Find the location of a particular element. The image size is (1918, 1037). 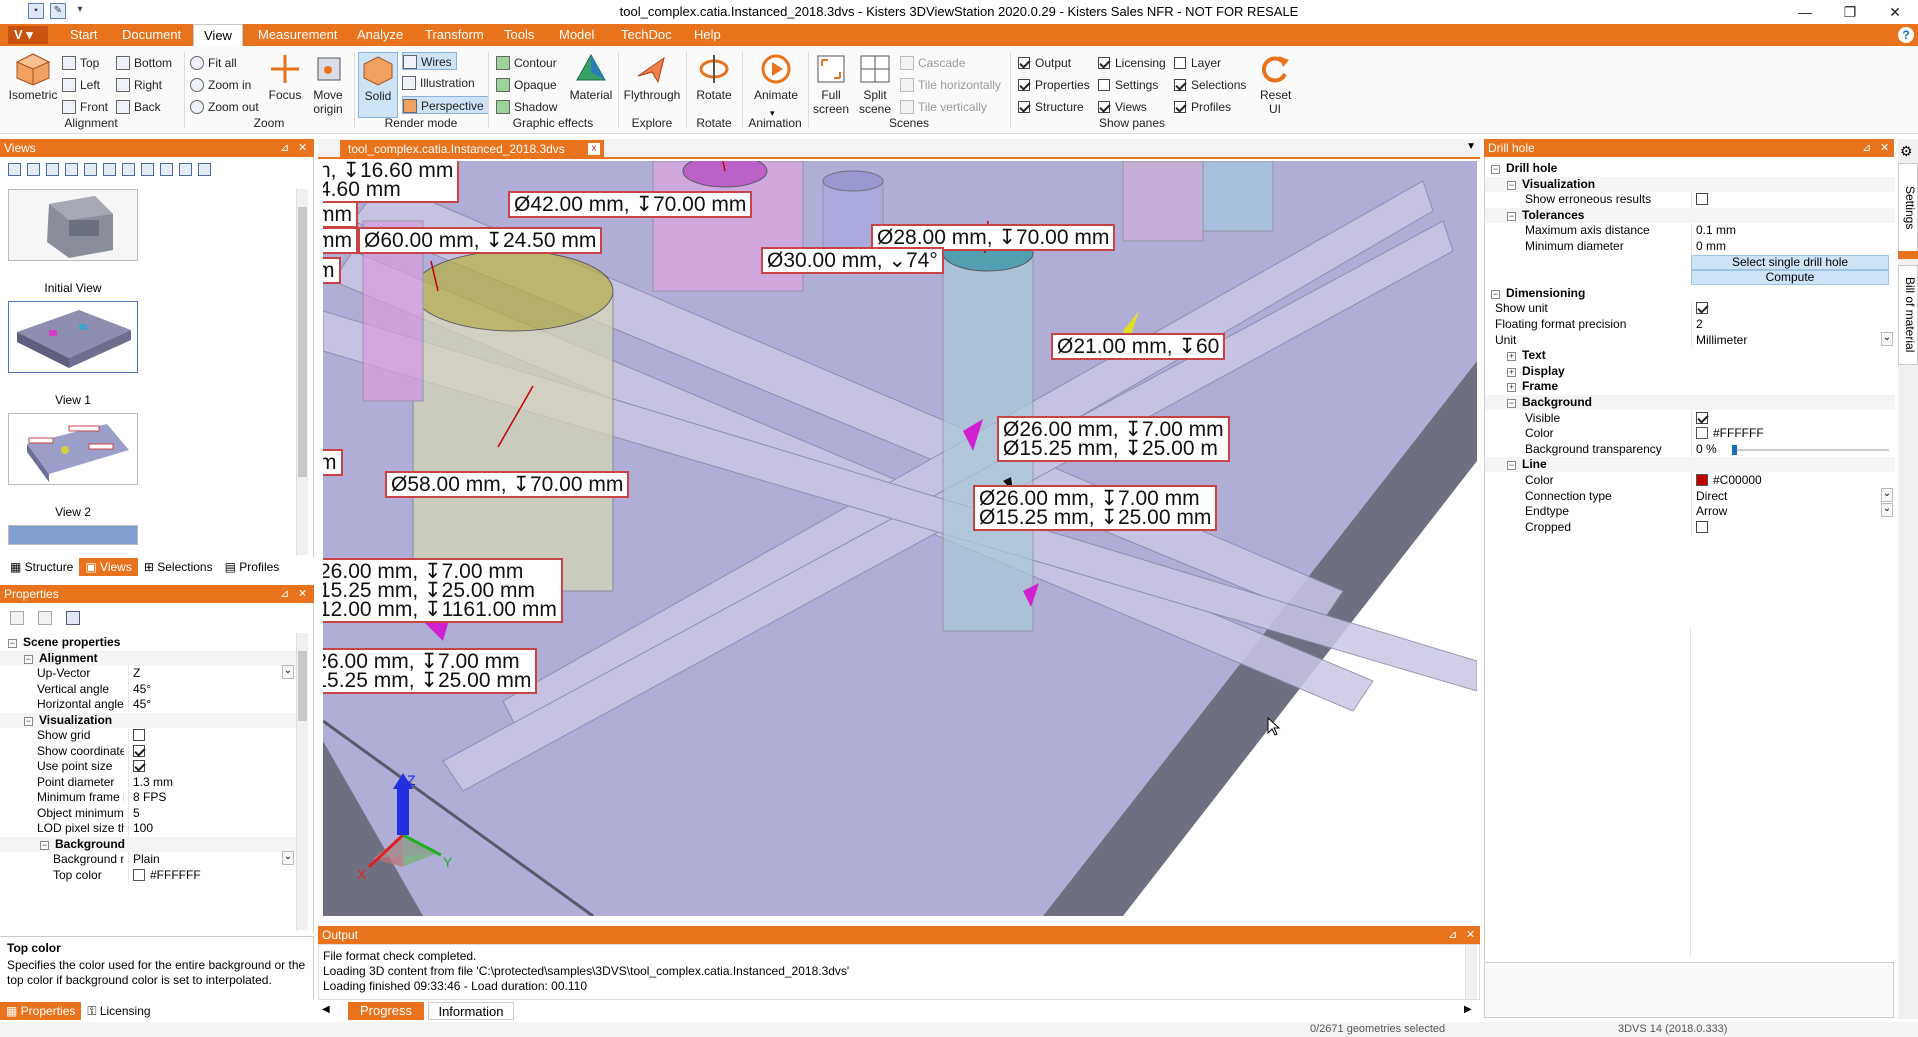

solid-button: Solid is located at coordinates (378, 85).